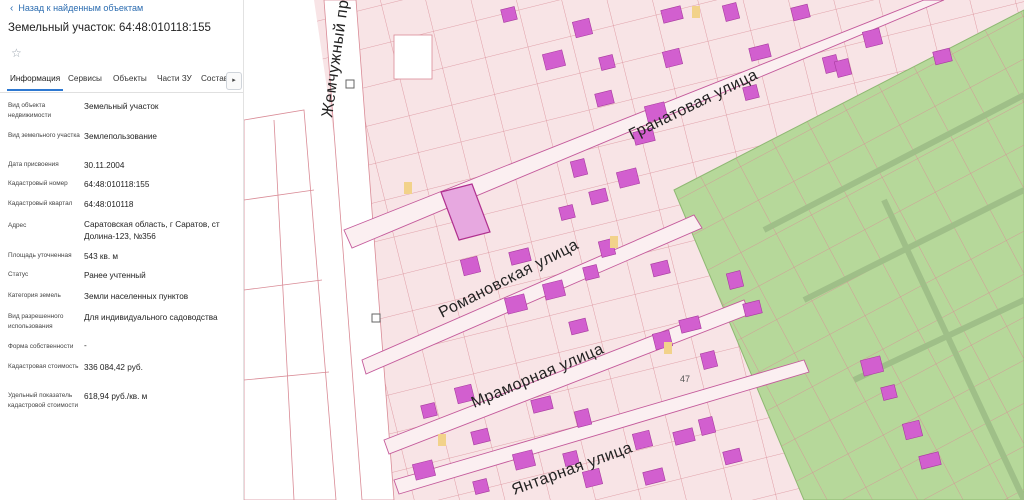 The height and width of the screenshot is (500, 1024). Describe the element at coordinates (413, 57) in the screenshot. I see `empty-plot` at that location.